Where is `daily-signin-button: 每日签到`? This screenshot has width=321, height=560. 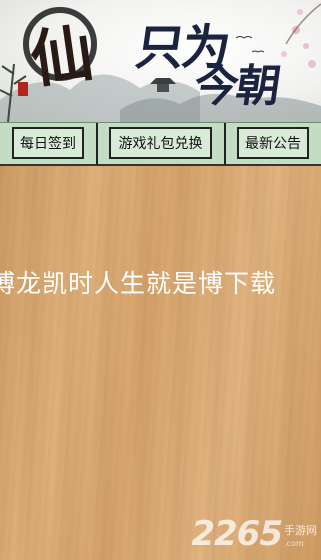
daily-signin-button: 每日签到 is located at coordinates (48, 143).